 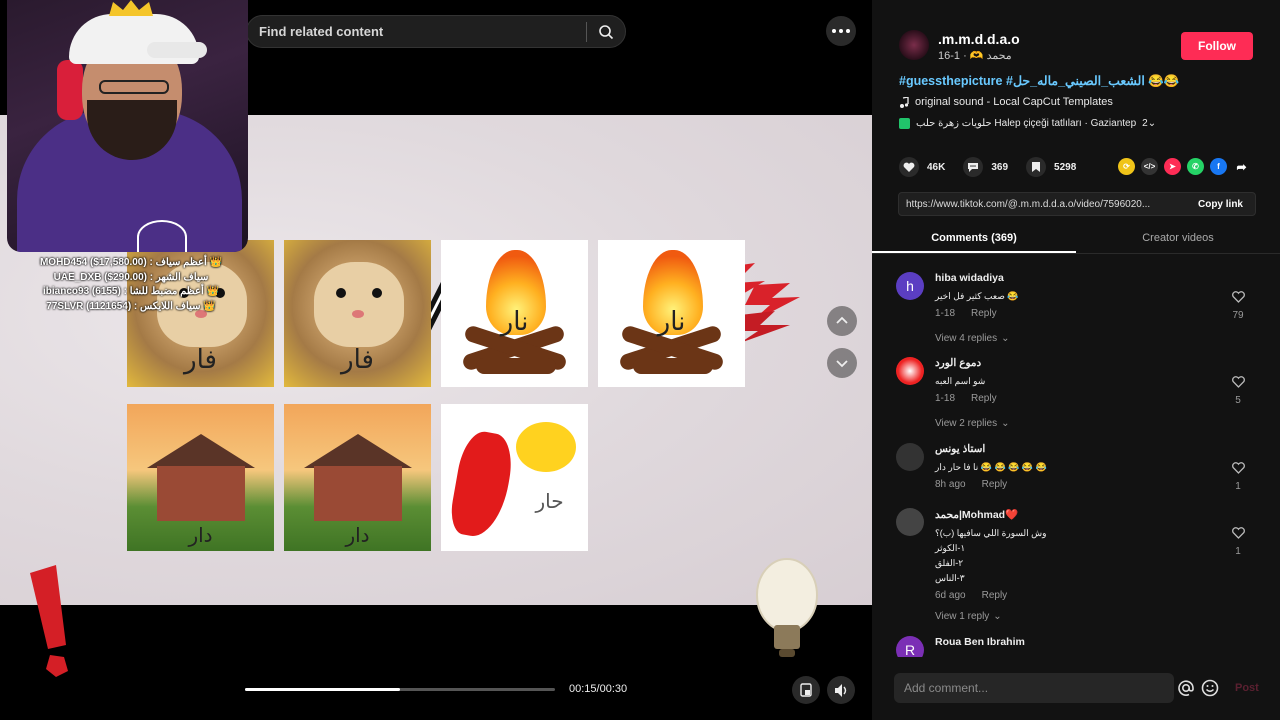 I want to click on commenter-name: محمد|Mohmad❤️, so click(x=1080, y=514).